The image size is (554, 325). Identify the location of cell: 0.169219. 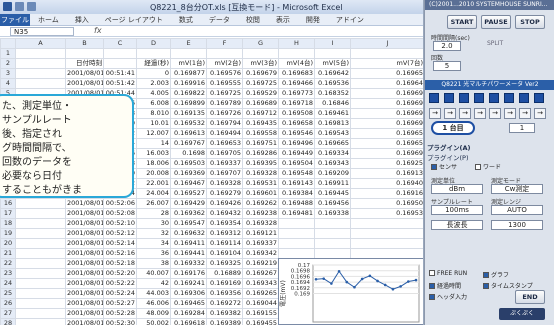
(260, 263).